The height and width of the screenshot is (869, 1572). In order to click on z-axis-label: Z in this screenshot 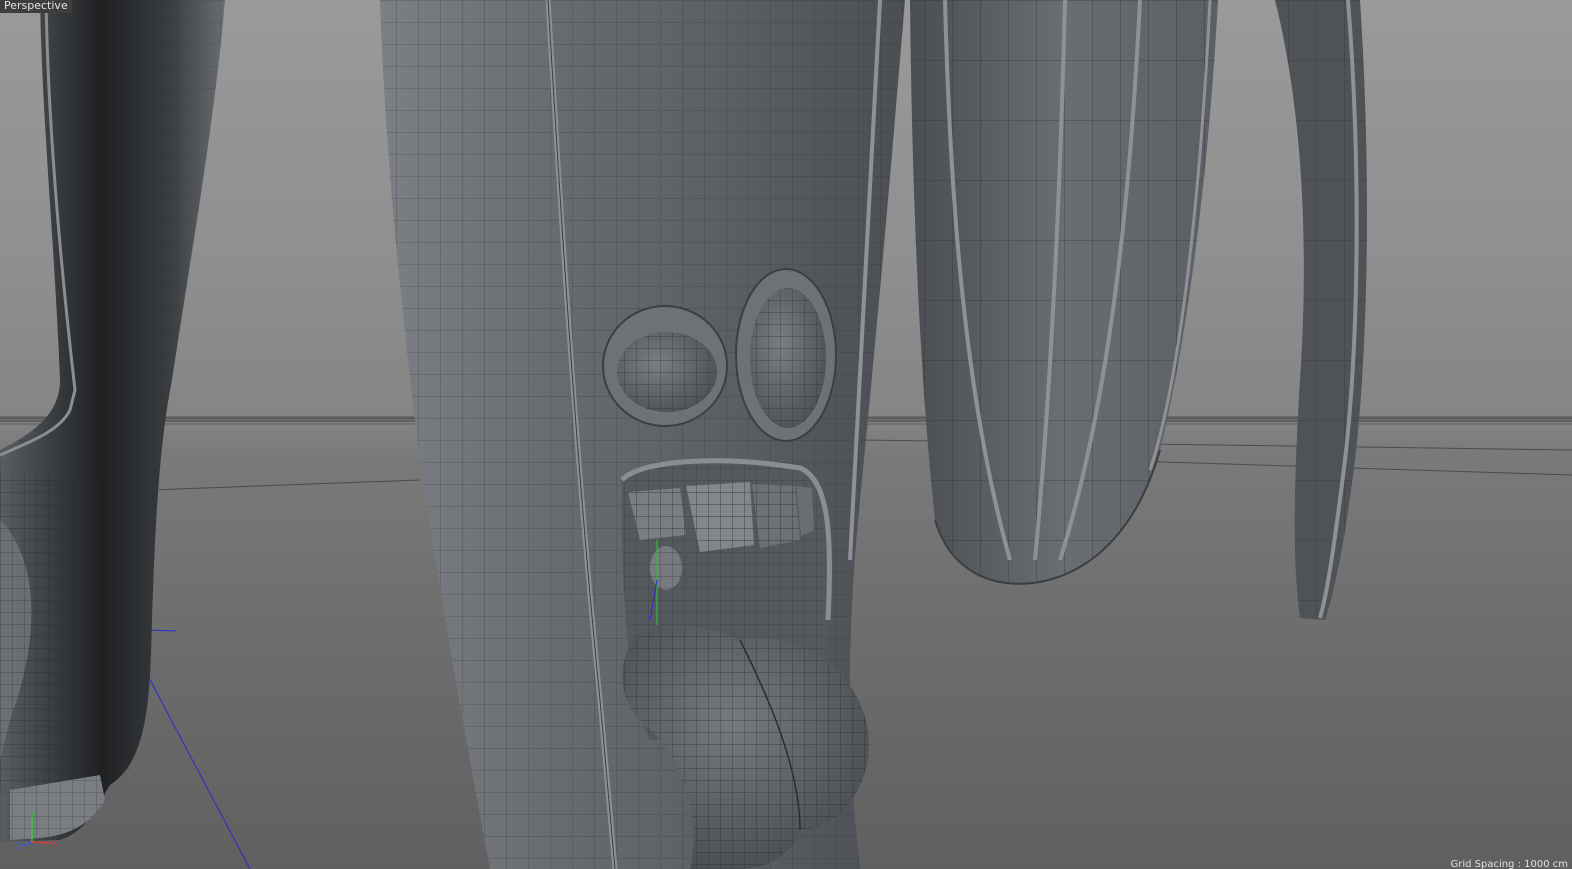, I will do `click(17, 846)`.